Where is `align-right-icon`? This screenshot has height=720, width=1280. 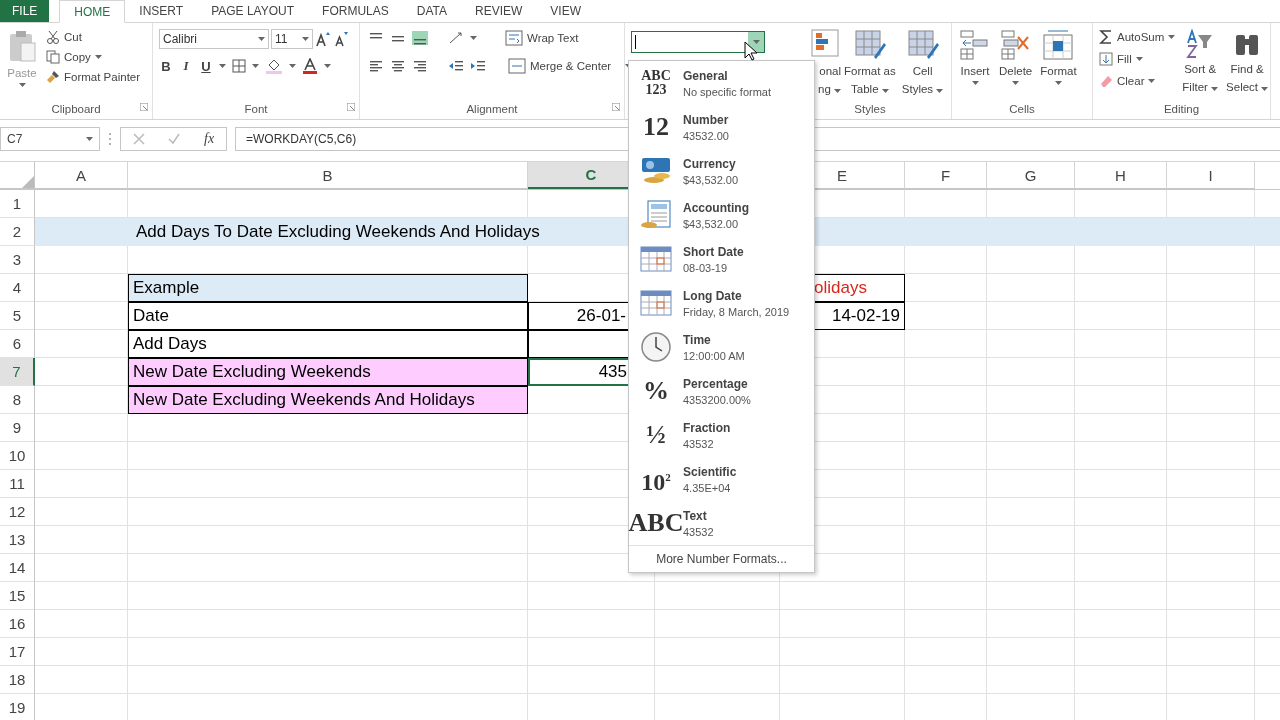
align-right-icon is located at coordinates (420, 66).